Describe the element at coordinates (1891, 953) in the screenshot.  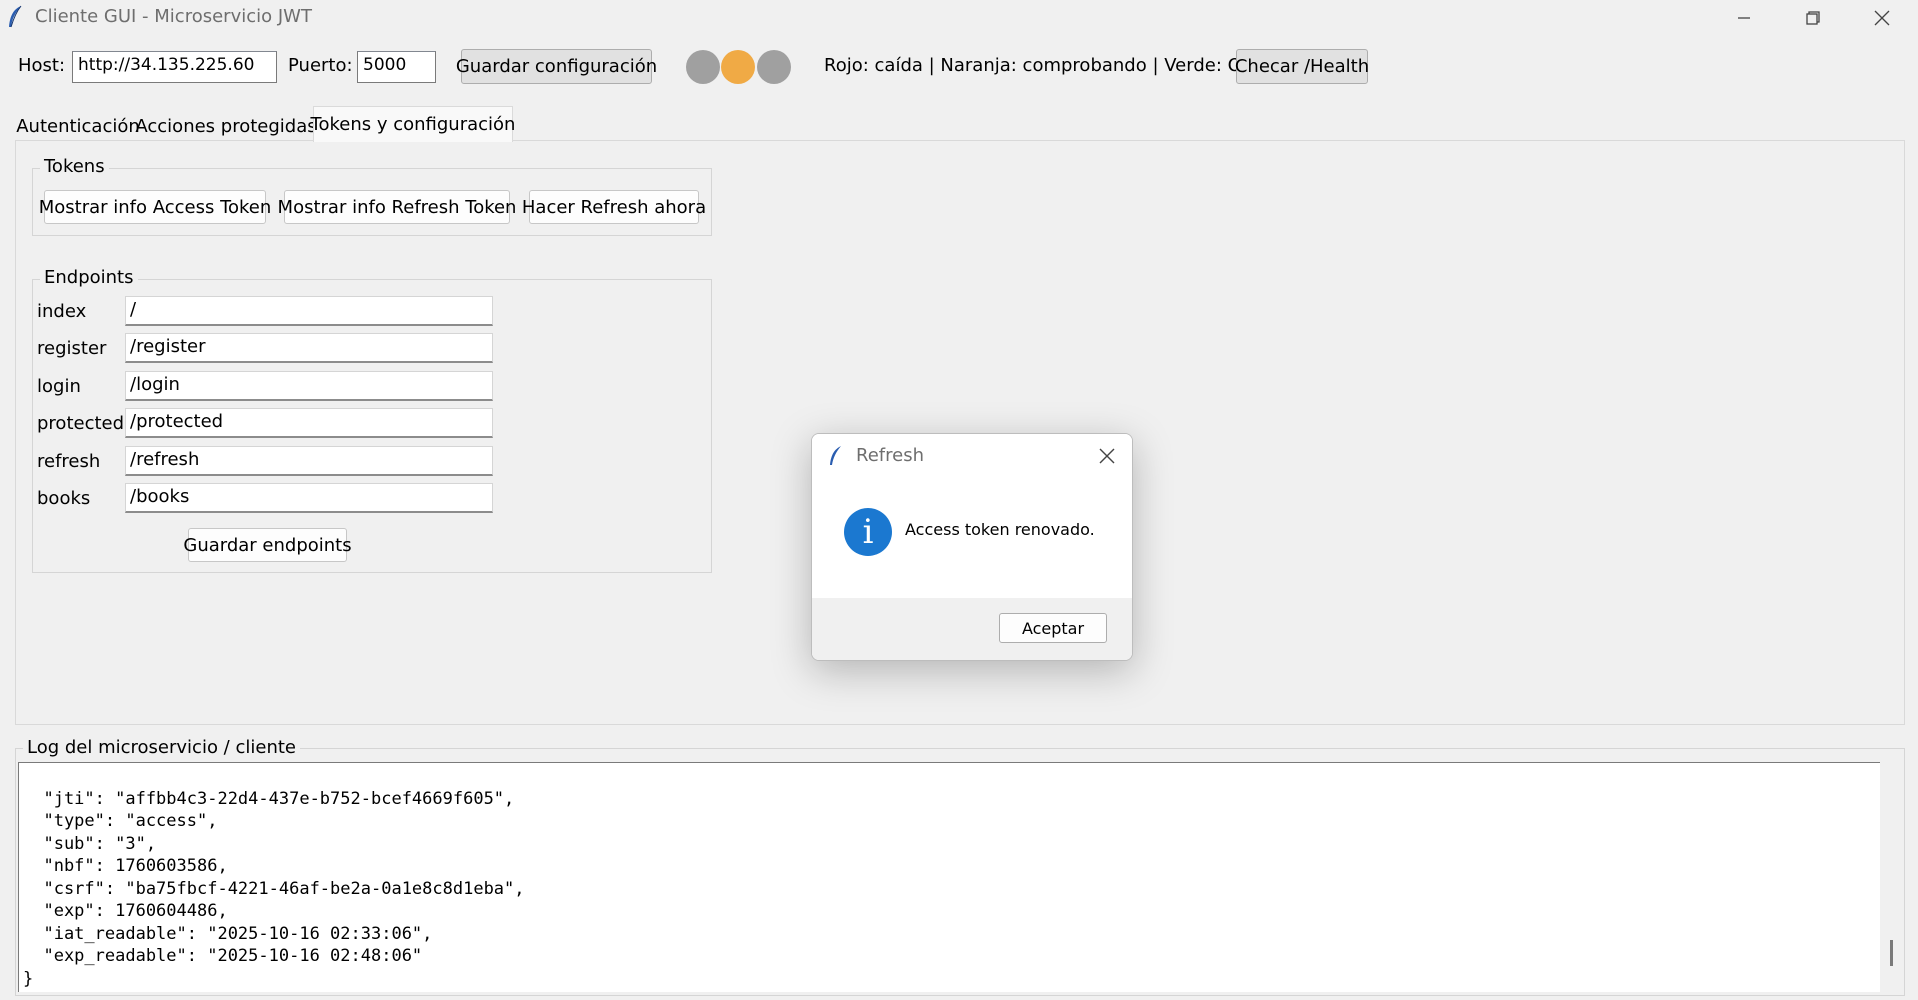
I see `log-scrollbar` at that location.